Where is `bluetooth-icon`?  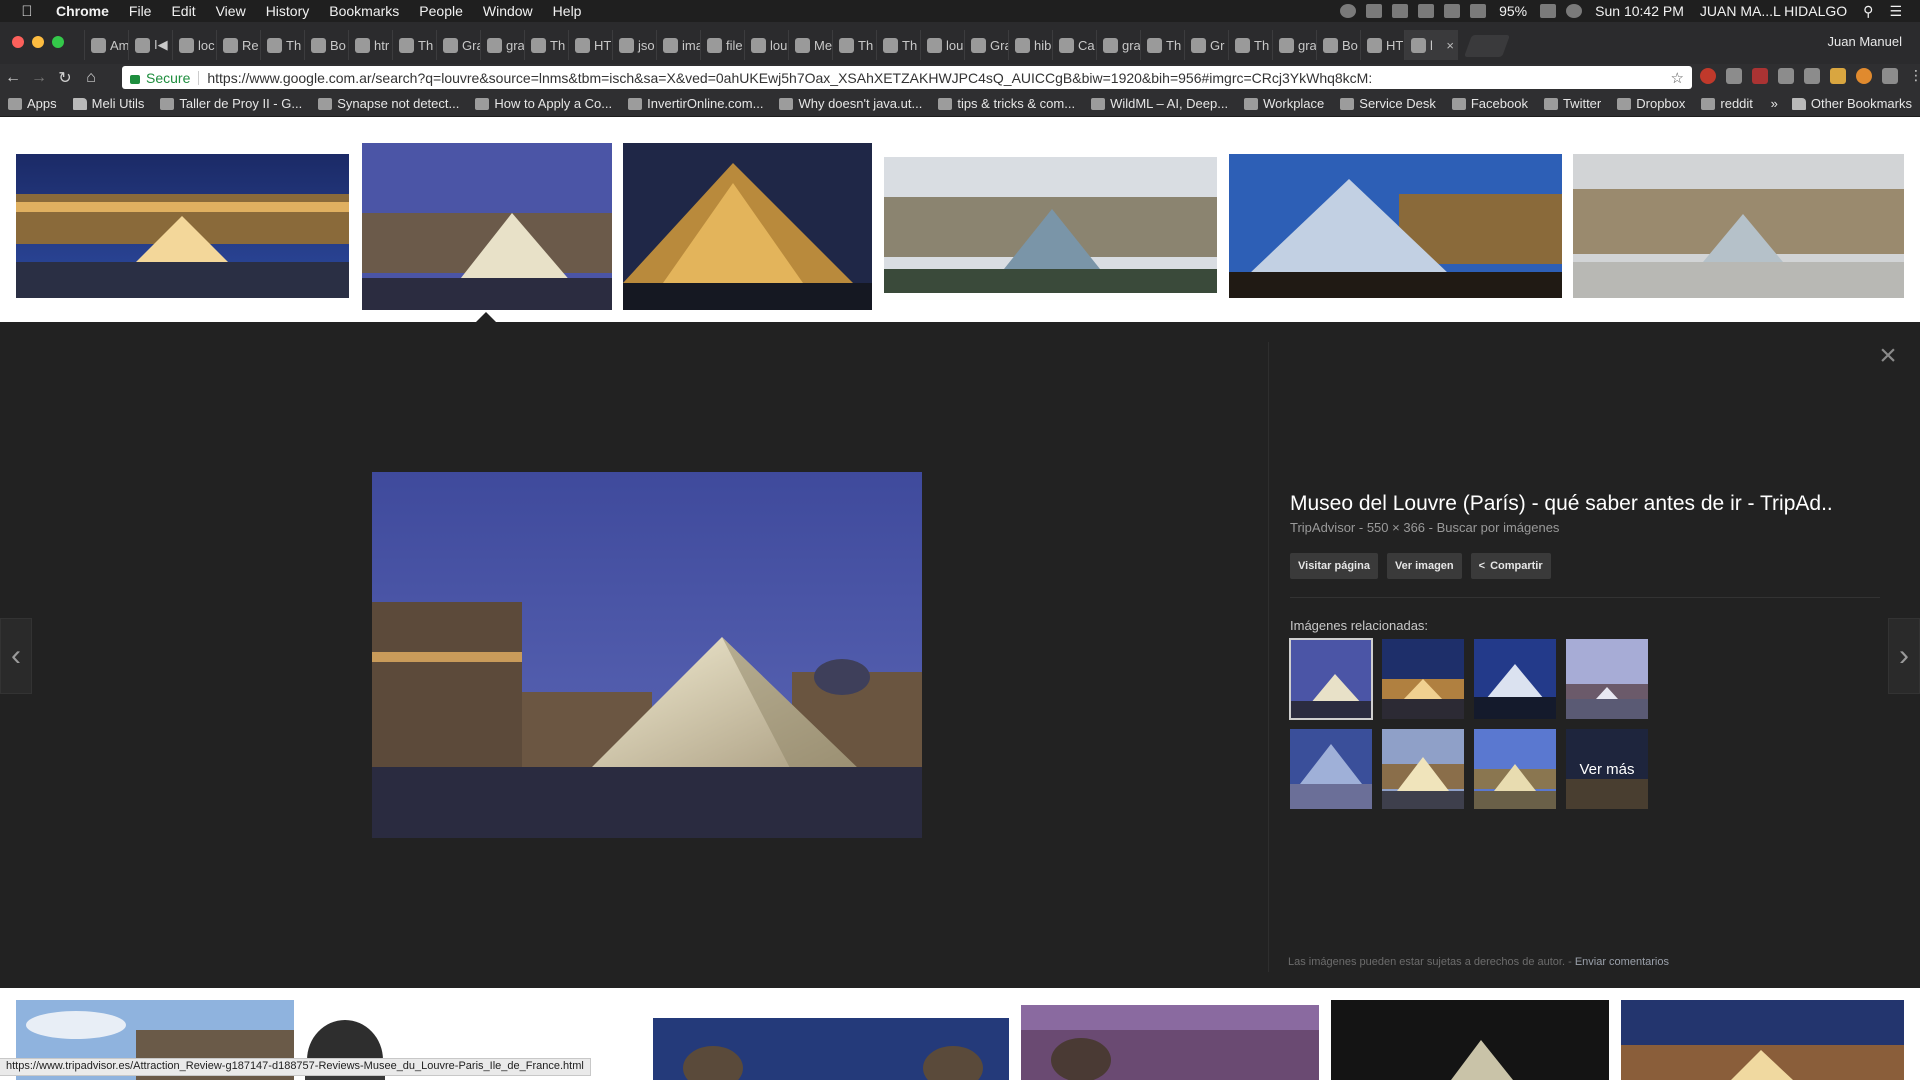
bluetooth-icon is located at coordinates (1452, 11).